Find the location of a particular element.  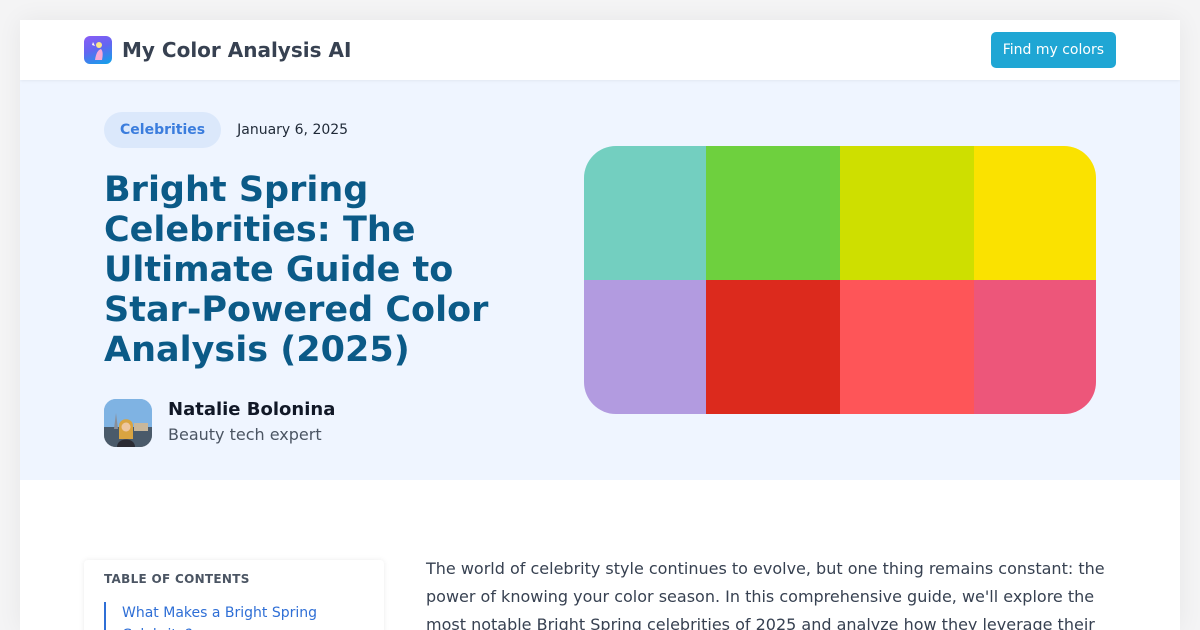

publish-date: January 6, 2025 is located at coordinates (293, 130).